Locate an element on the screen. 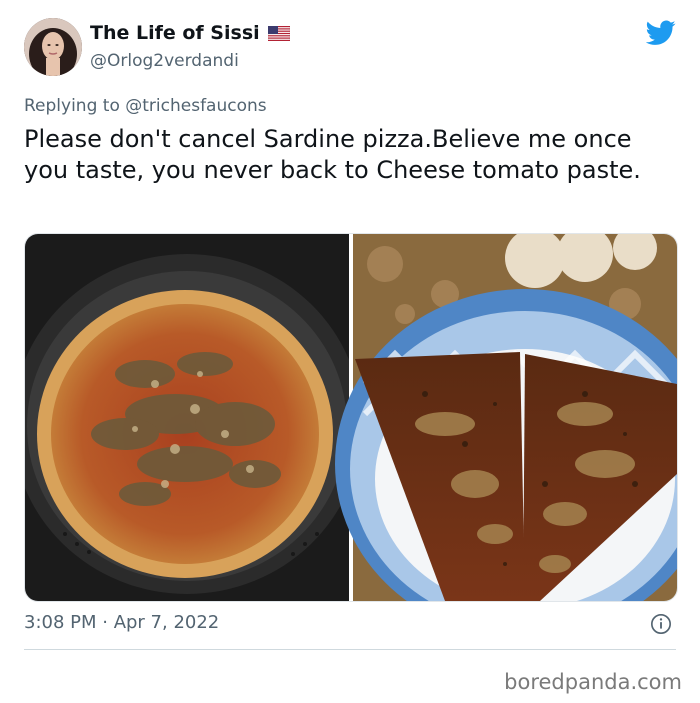 The height and width of the screenshot is (703, 700). tweet-timestamp: 3:08 PM · Apr 7, 2022 is located at coordinates (121, 622).